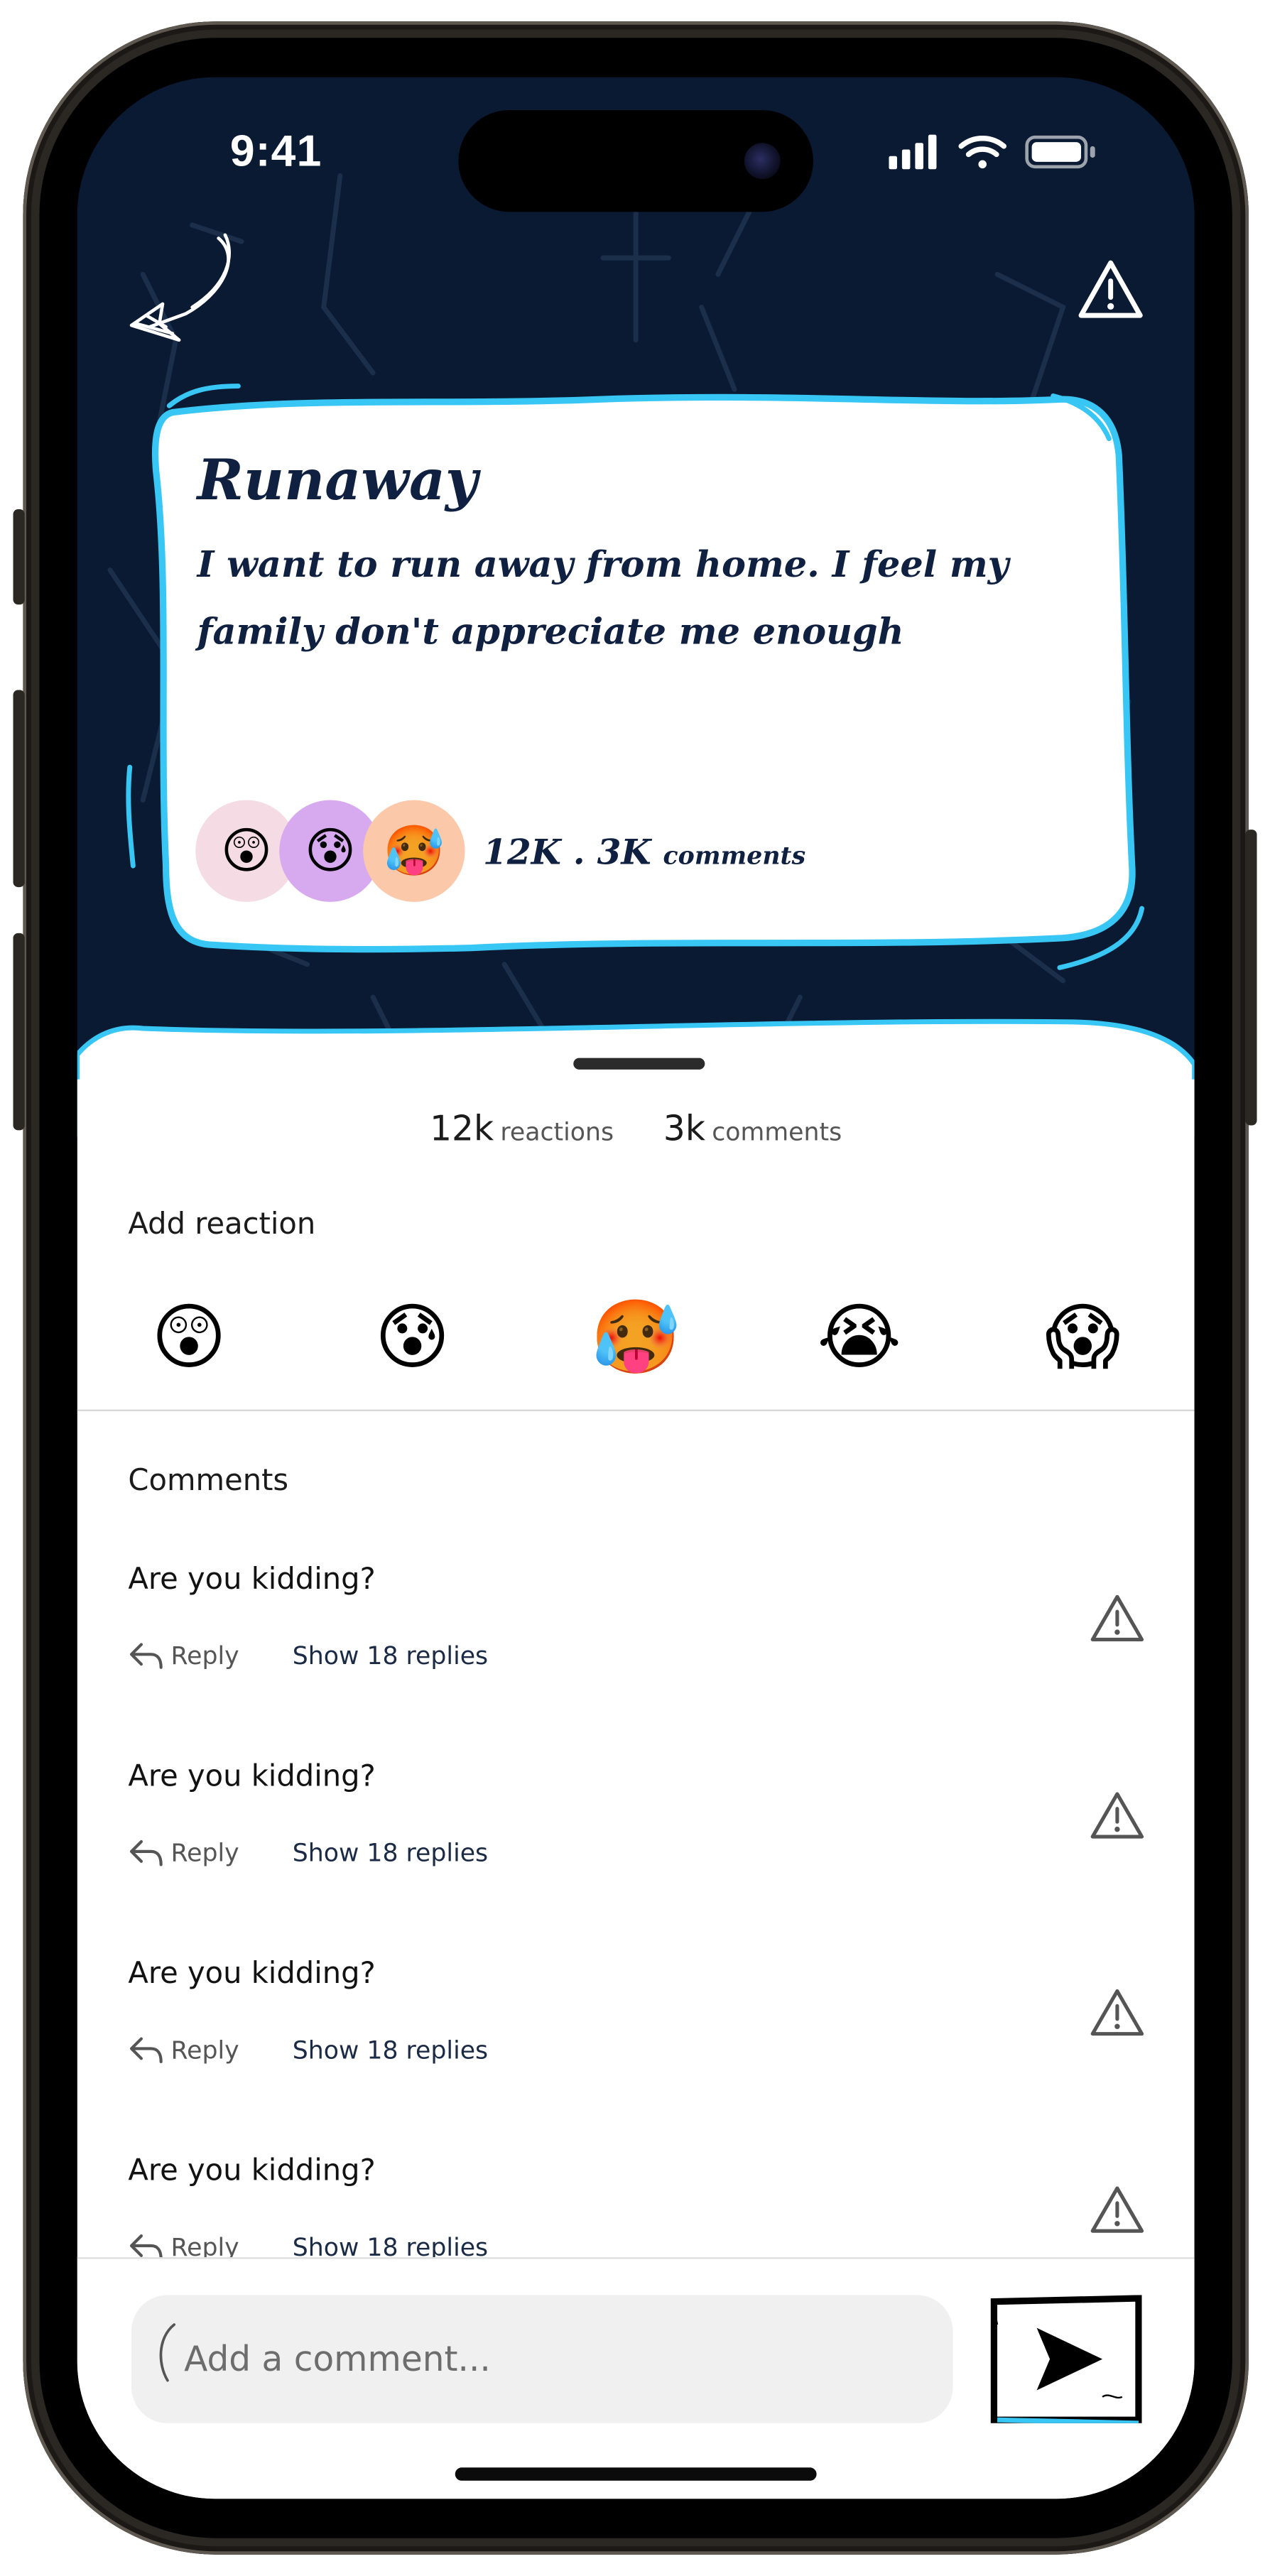 Image resolution: width=1270 pixels, height=2576 pixels. What do you see at coordinates (913, 152) in the screenshot?
I see `cellular-signal-icon` at bounding box center [913, 152].